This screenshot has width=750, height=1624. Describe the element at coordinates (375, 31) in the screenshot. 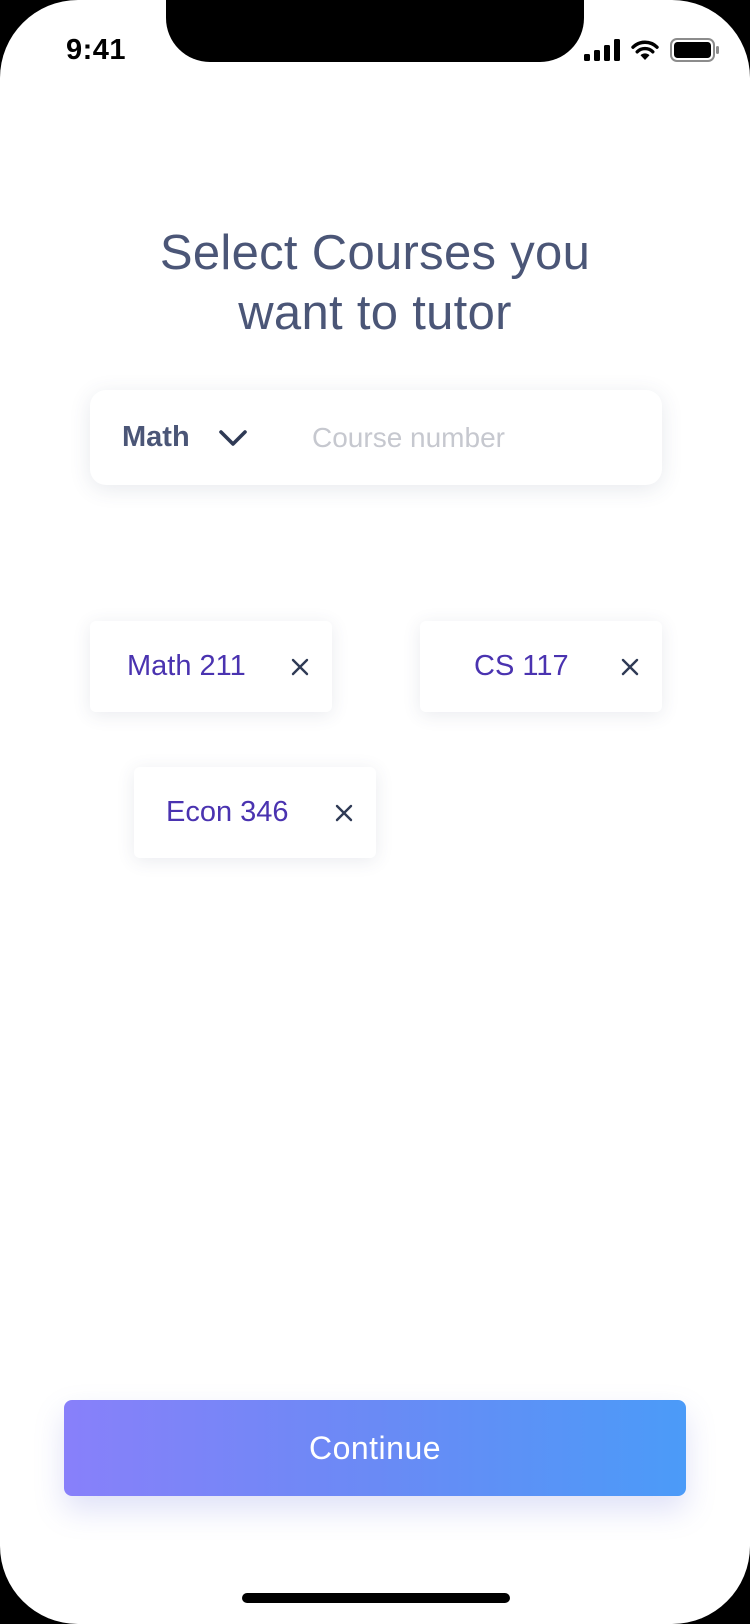

I see `device-notch` at that location.